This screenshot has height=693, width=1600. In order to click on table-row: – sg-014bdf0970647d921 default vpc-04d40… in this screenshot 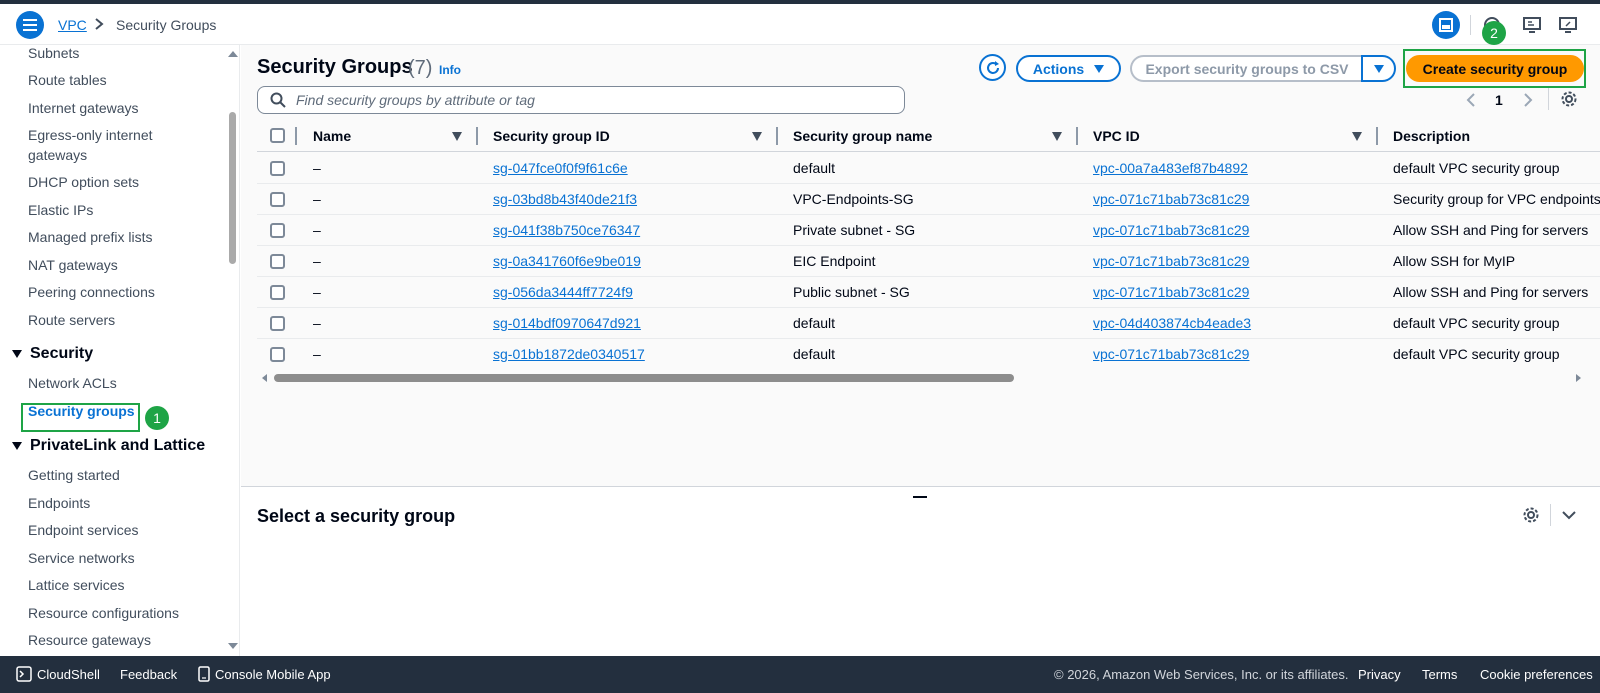, I will do `click(928, 323)`.